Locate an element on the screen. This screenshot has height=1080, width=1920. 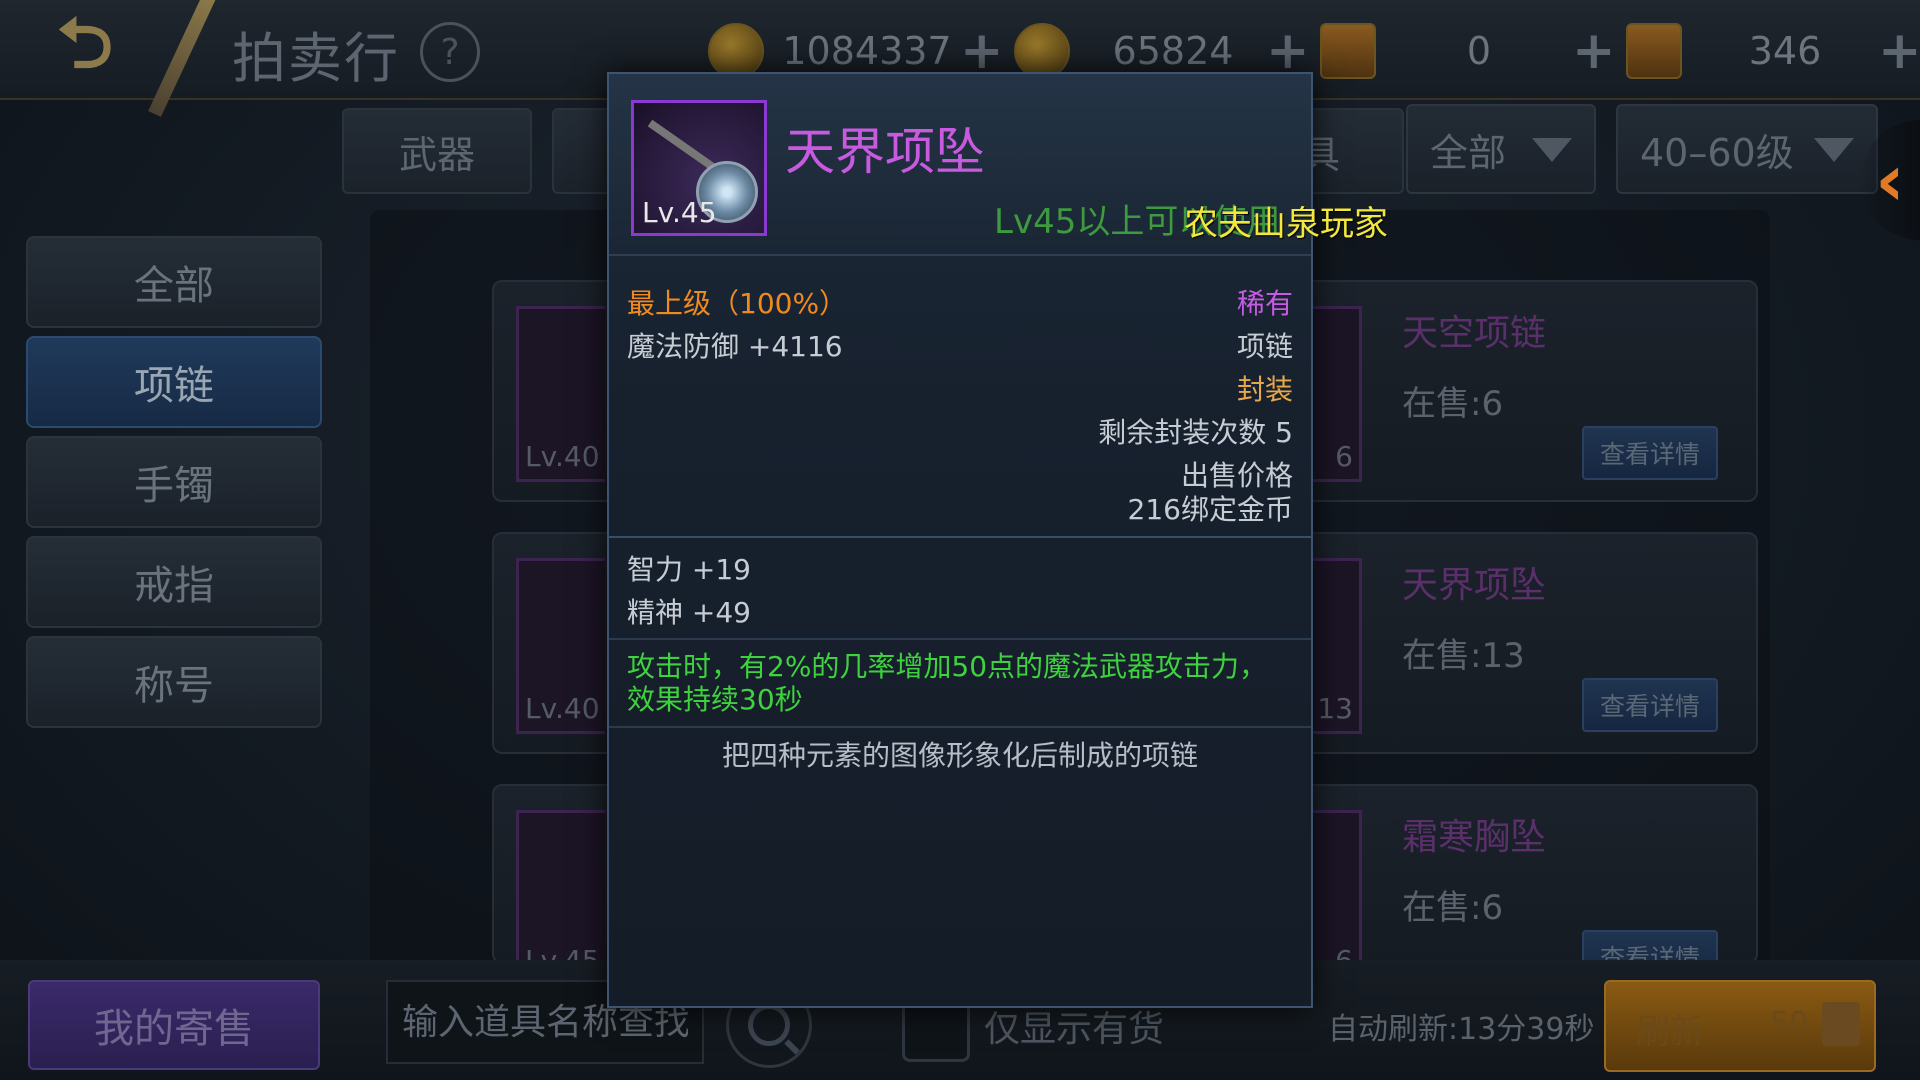
category-label: 手镯 is located at coordinates (174, 486).